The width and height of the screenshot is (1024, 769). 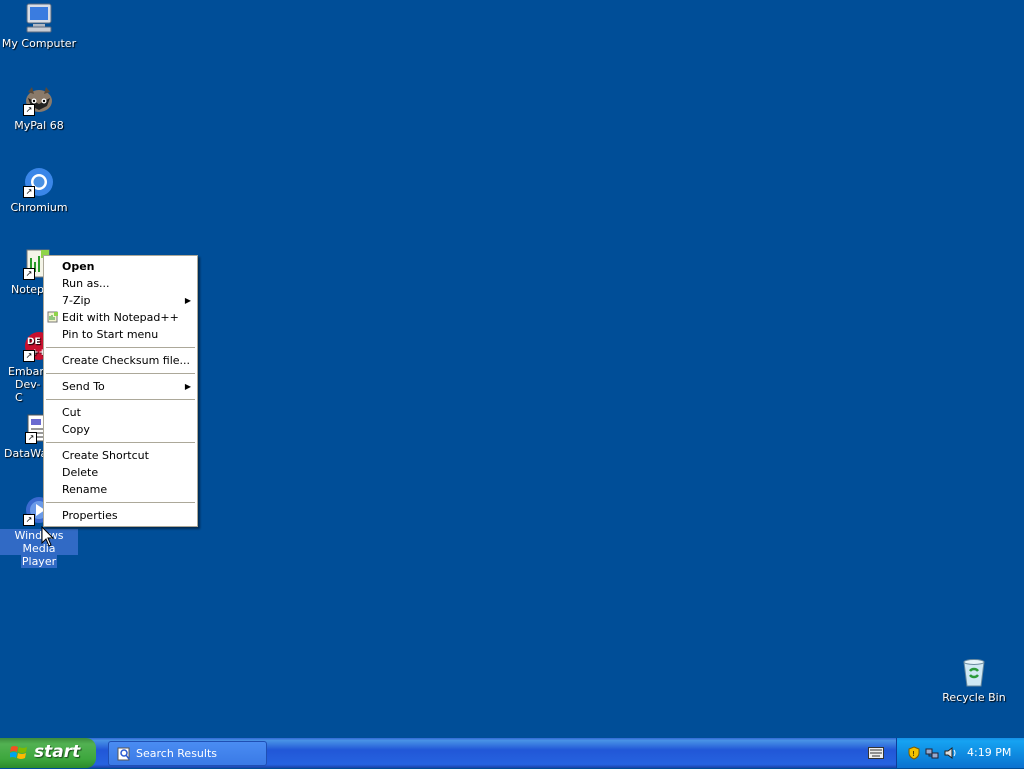 I want to click on notepadpp-mini-icon, so click(x=53, y=317).